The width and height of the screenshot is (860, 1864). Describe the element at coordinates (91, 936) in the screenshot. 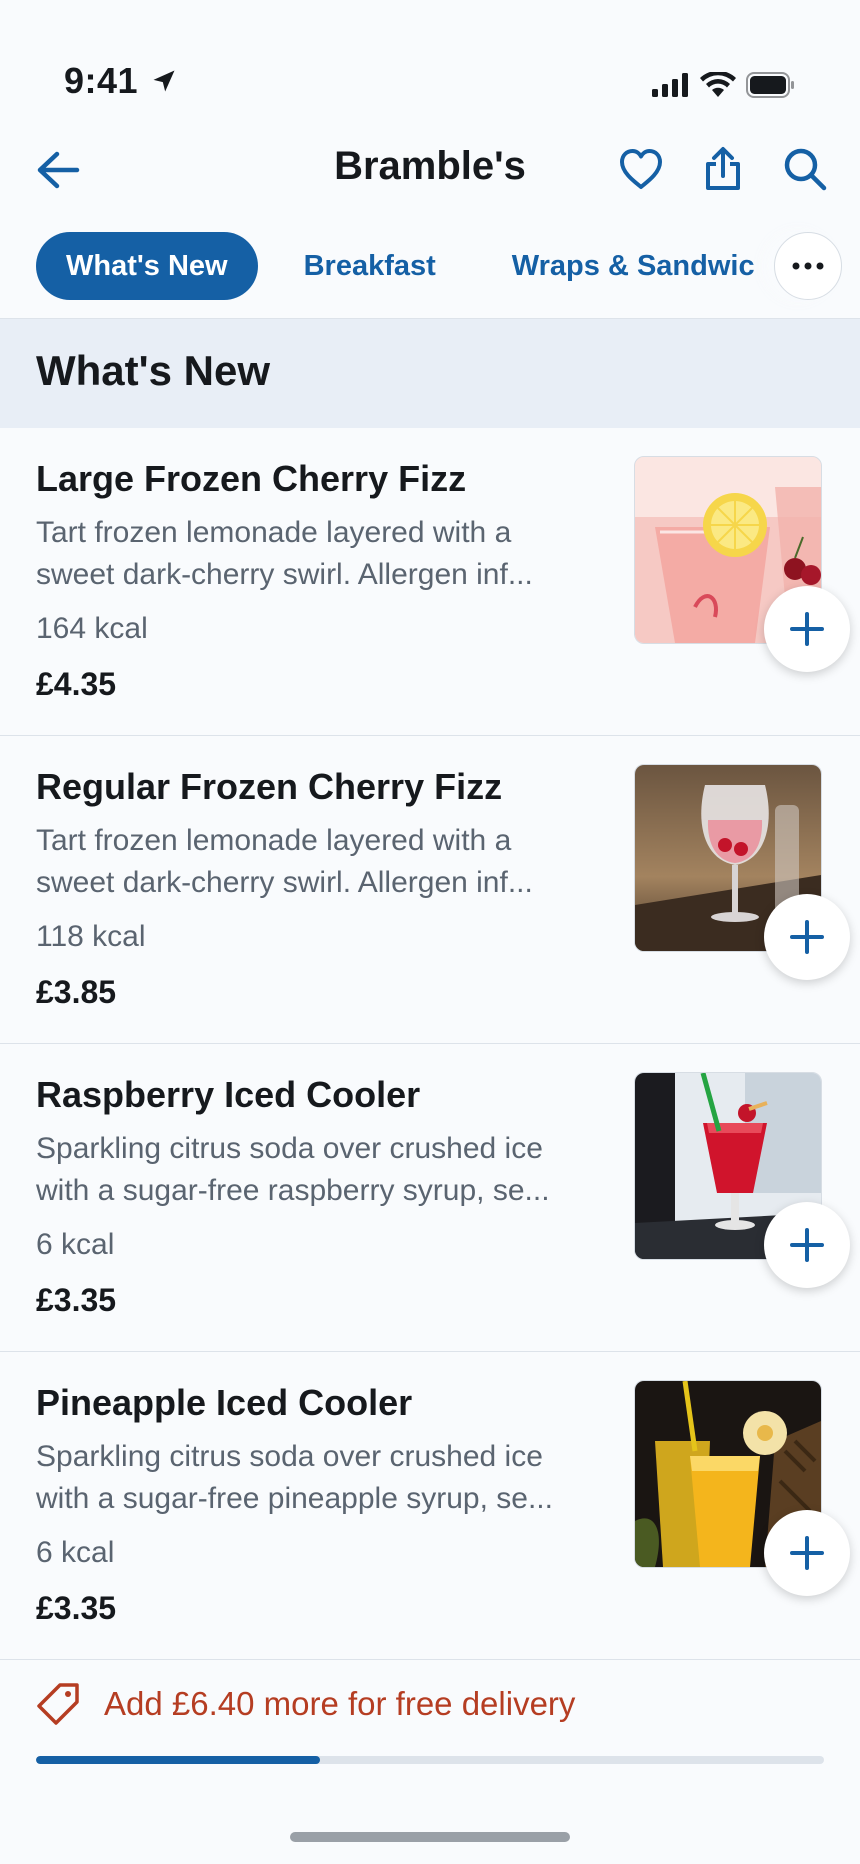

I see `item-calories: 118 kcal` at that location.